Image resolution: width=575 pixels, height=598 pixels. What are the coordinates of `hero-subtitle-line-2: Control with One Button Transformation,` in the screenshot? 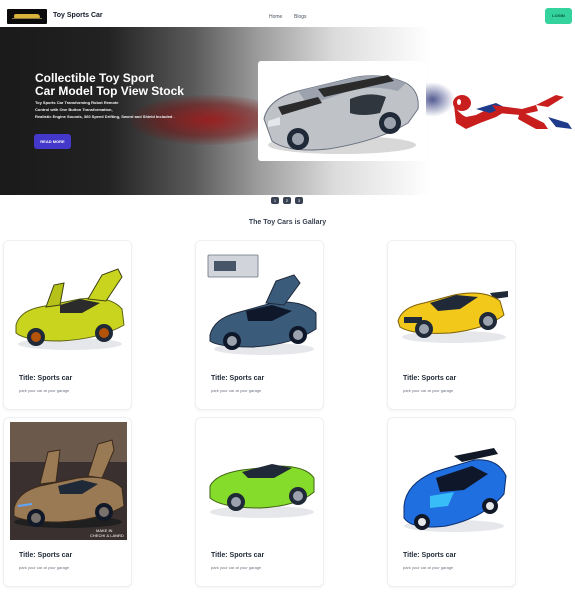 It's located at (74, 109).